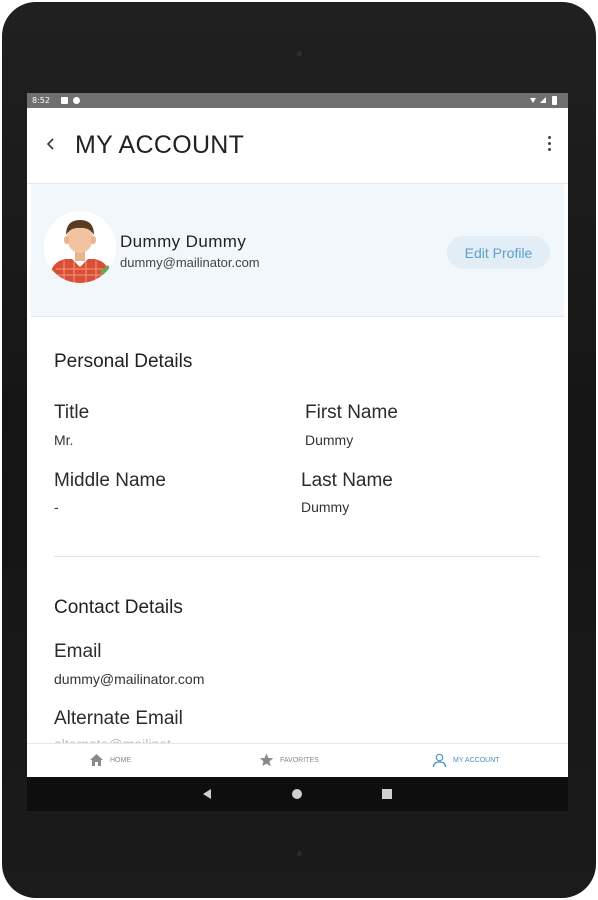  I want to click on home-circle-icon, so click(297, 794).